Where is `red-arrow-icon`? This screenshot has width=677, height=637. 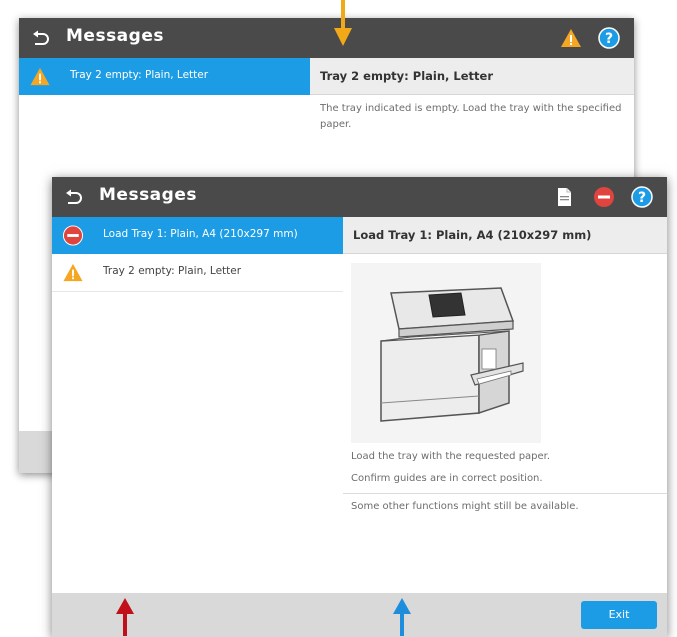
red-arrow-icon is located at coordinates (125, 617).